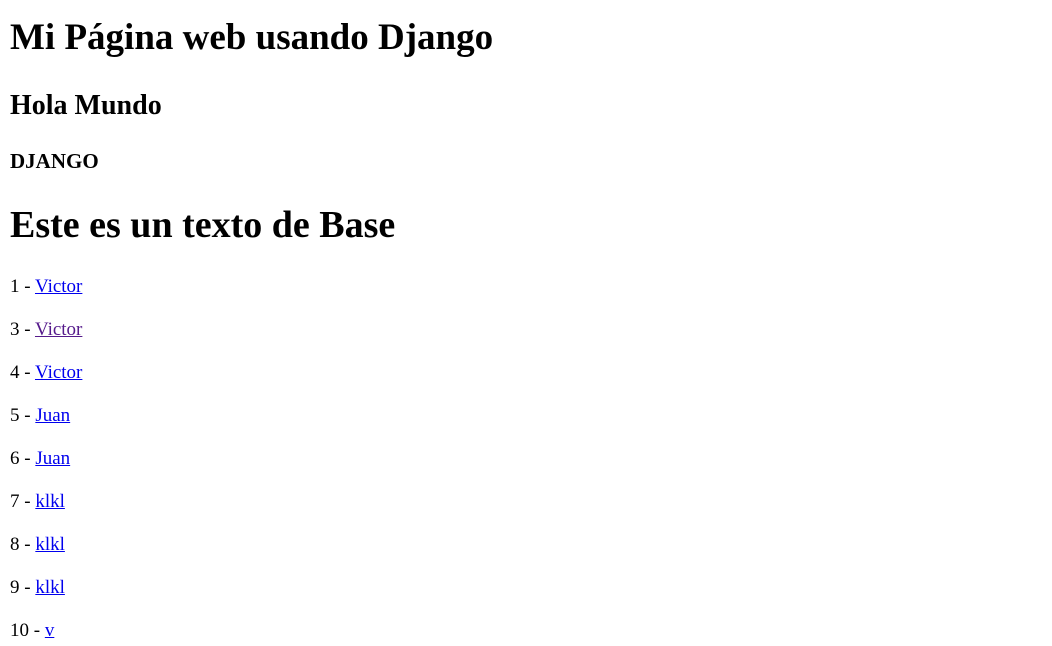 The height and width of the screenshot is (646, 1052). What do you see at coordinates (23, 458) in the screenshot?
I see `item-prefix: 6 -` at bounding box center [23, 458].